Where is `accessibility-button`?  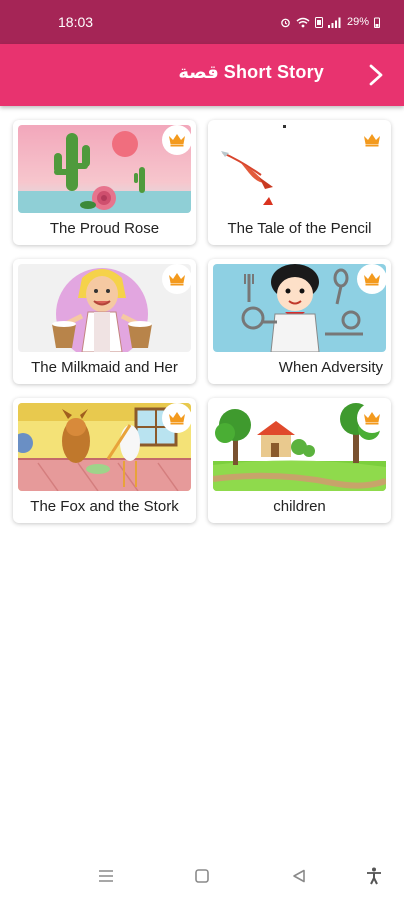
accessibility-button is located at coordinates (374, 876).